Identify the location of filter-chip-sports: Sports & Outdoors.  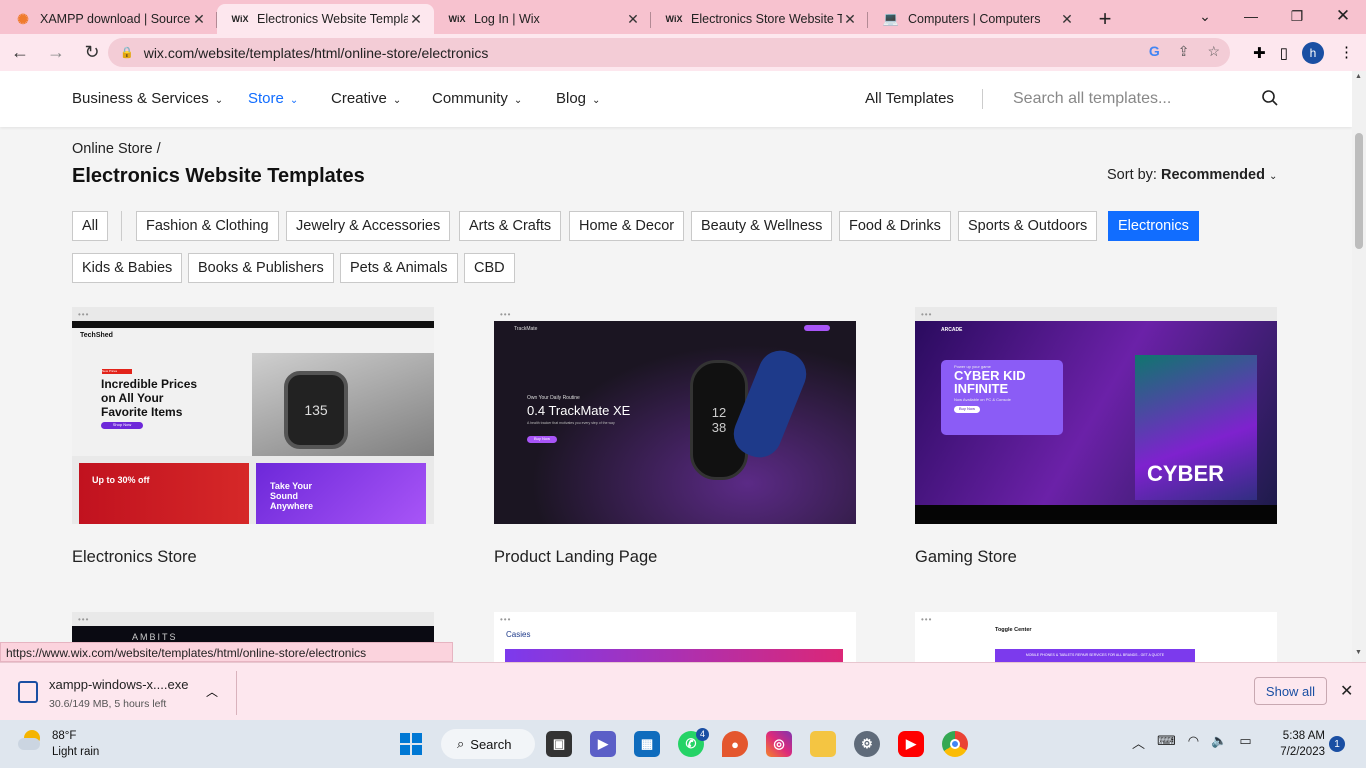
(1028, 226).